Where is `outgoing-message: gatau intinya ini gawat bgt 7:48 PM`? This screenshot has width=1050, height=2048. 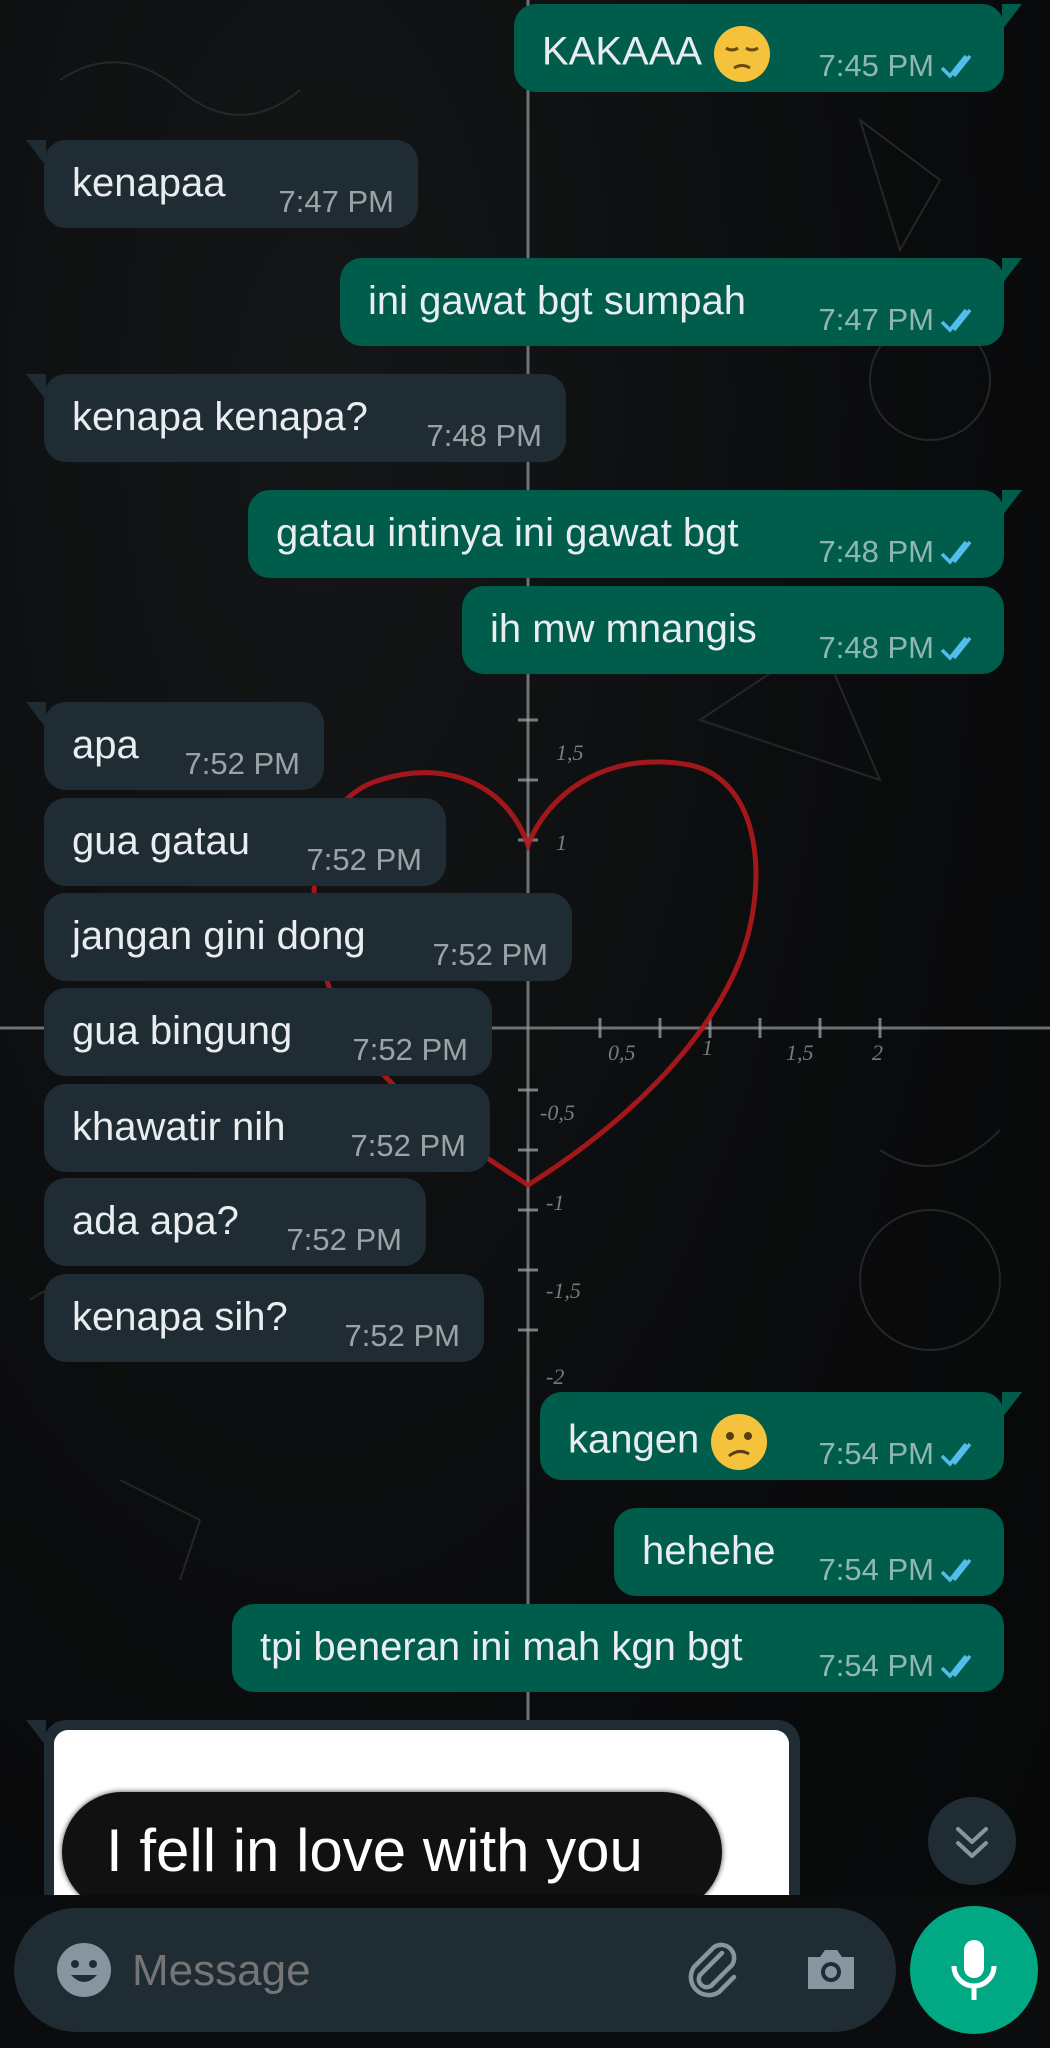
outgoing-message: gatau intinya ini gawat bgt 7:48 PM is located at coordinates (635, 534).